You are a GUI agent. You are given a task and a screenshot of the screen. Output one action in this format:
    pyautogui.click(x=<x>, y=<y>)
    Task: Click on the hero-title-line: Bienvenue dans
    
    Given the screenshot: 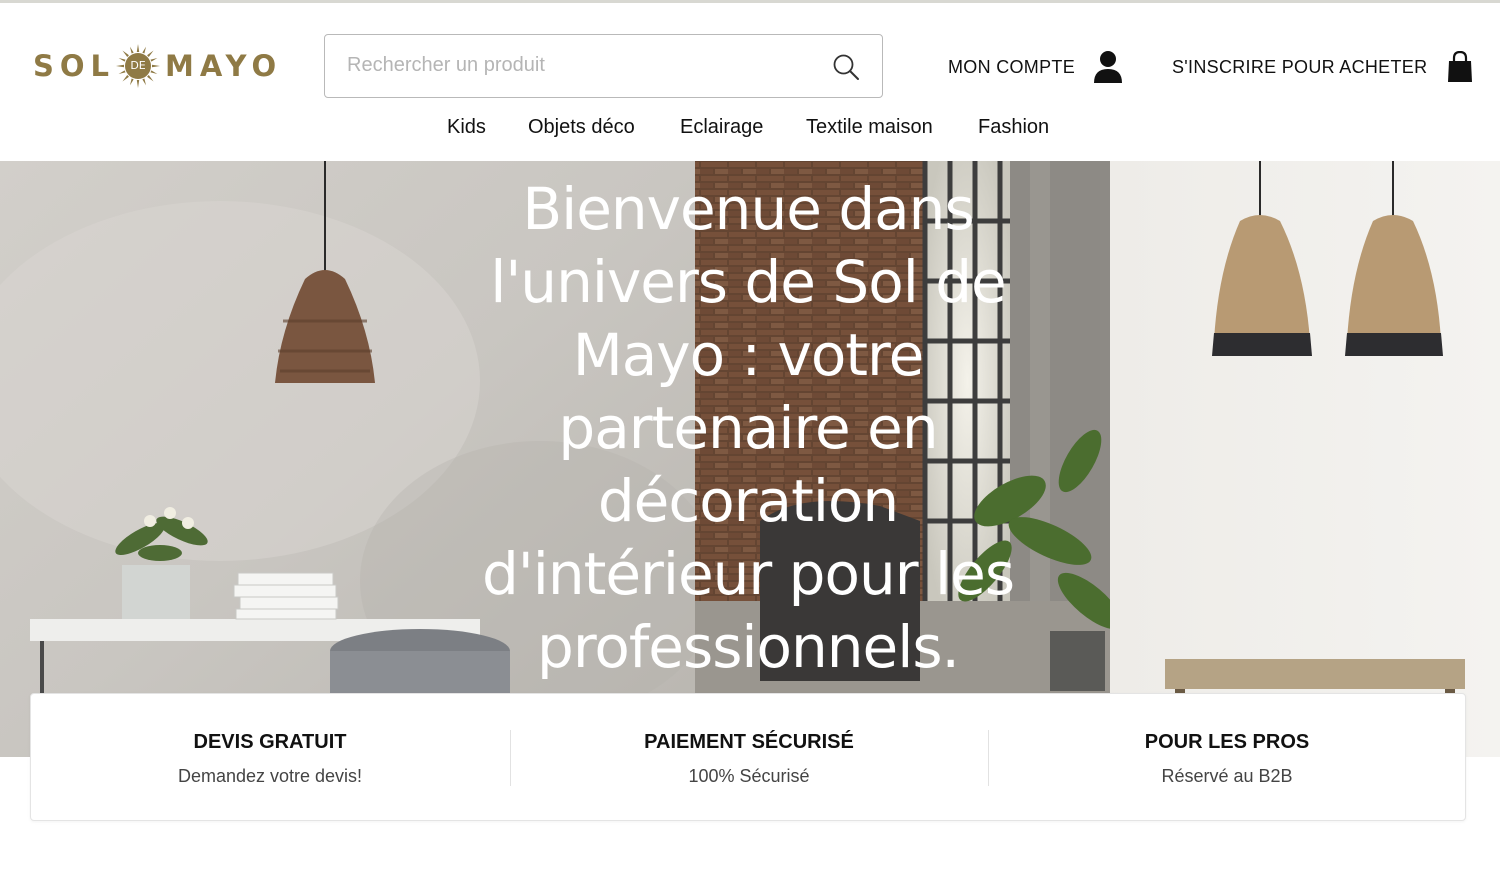 What is the action you would take?
    pyautogui.click(x=748, y=209)
    